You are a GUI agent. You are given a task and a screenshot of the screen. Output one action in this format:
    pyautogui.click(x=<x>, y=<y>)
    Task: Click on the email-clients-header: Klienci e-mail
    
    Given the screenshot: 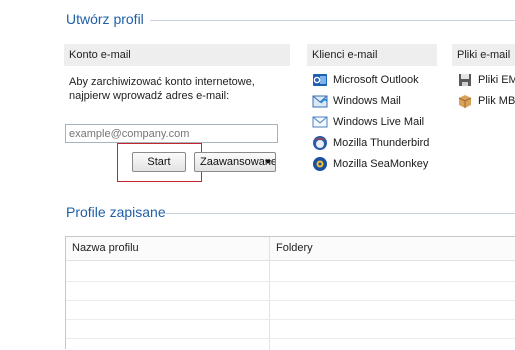 What is the action you would take?
    pyautogui.click(x=372, y=55)
    